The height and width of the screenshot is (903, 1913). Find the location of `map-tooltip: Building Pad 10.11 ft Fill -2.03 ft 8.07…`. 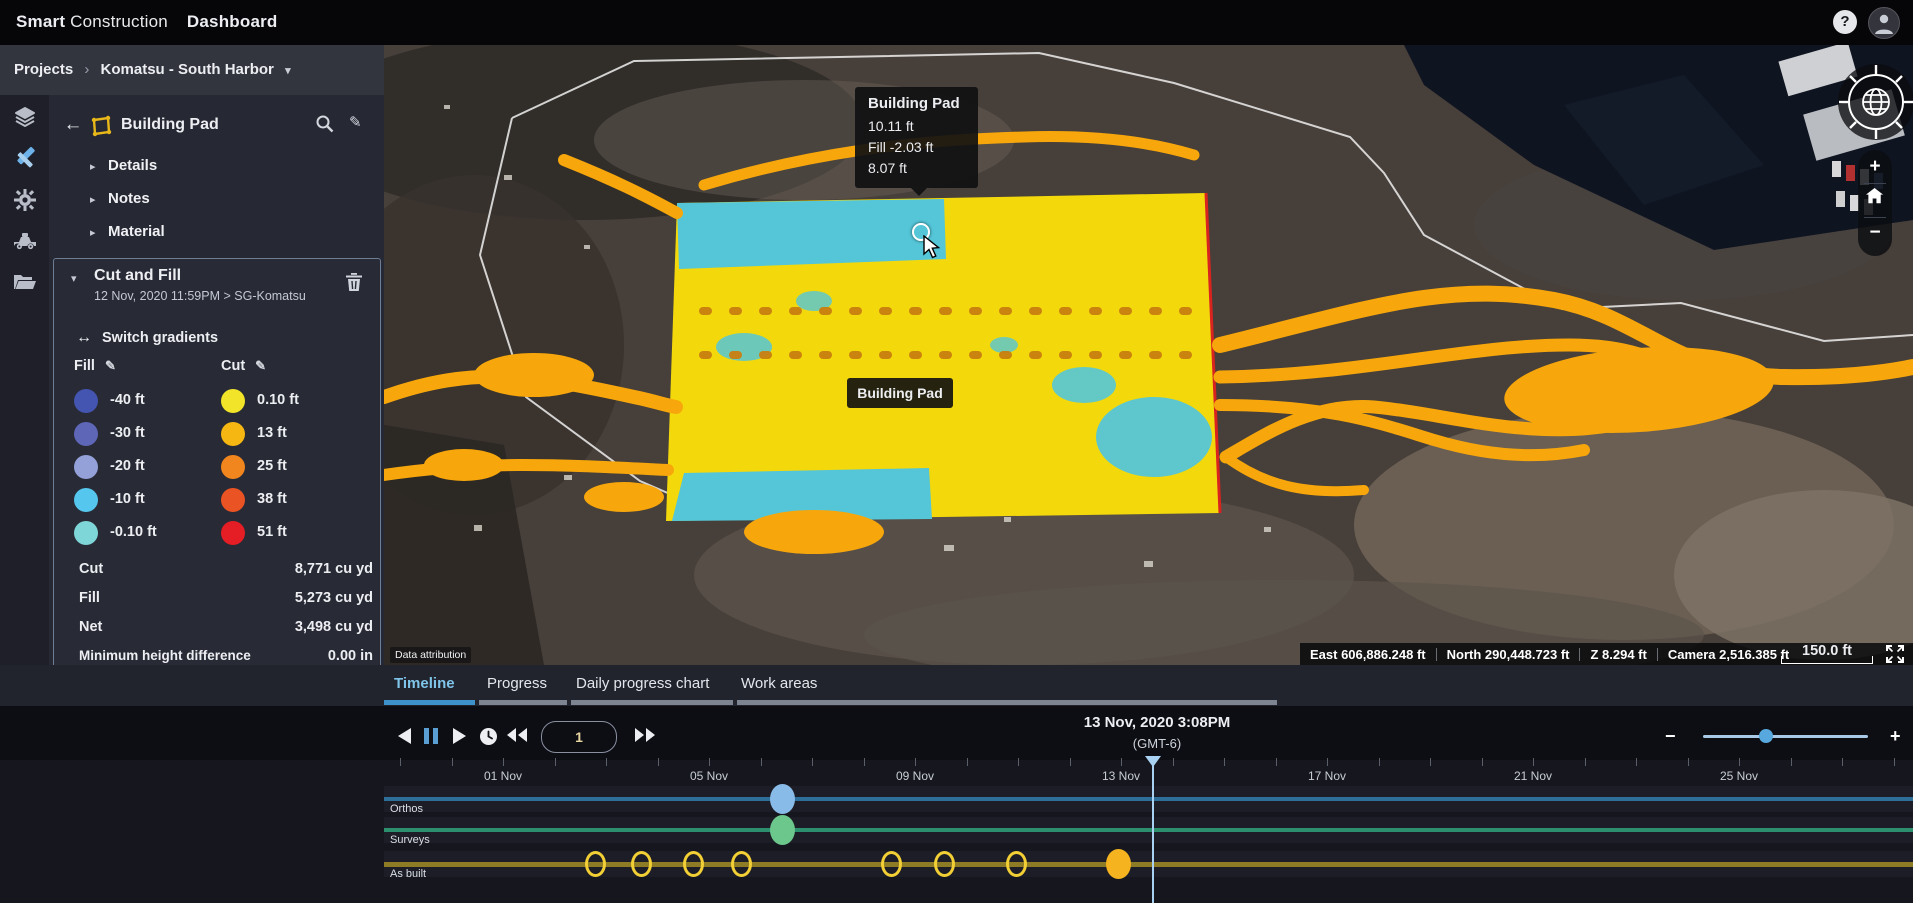

map-tooltip: Building Pad 10.11 ft Fill -2.03 ft 8.07… is located at coordinates (916, 141).